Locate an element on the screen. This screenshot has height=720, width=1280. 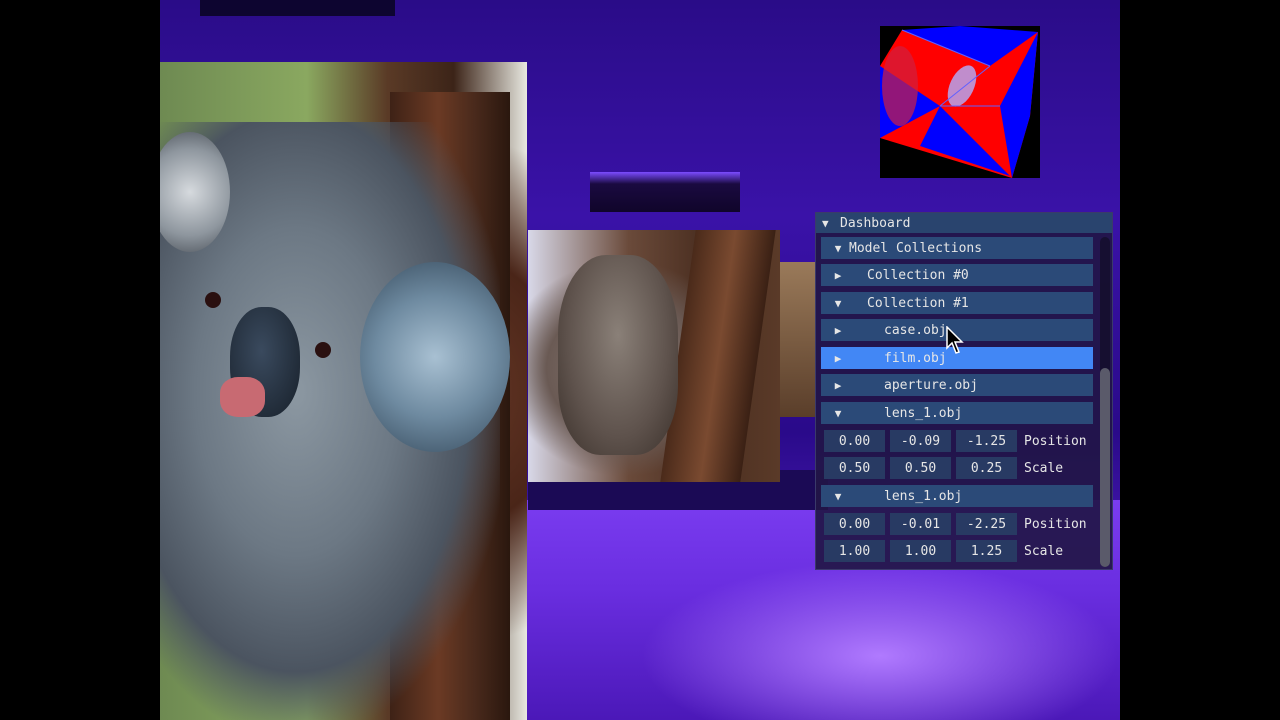
floor-glow is located at coordinates (880, 640).